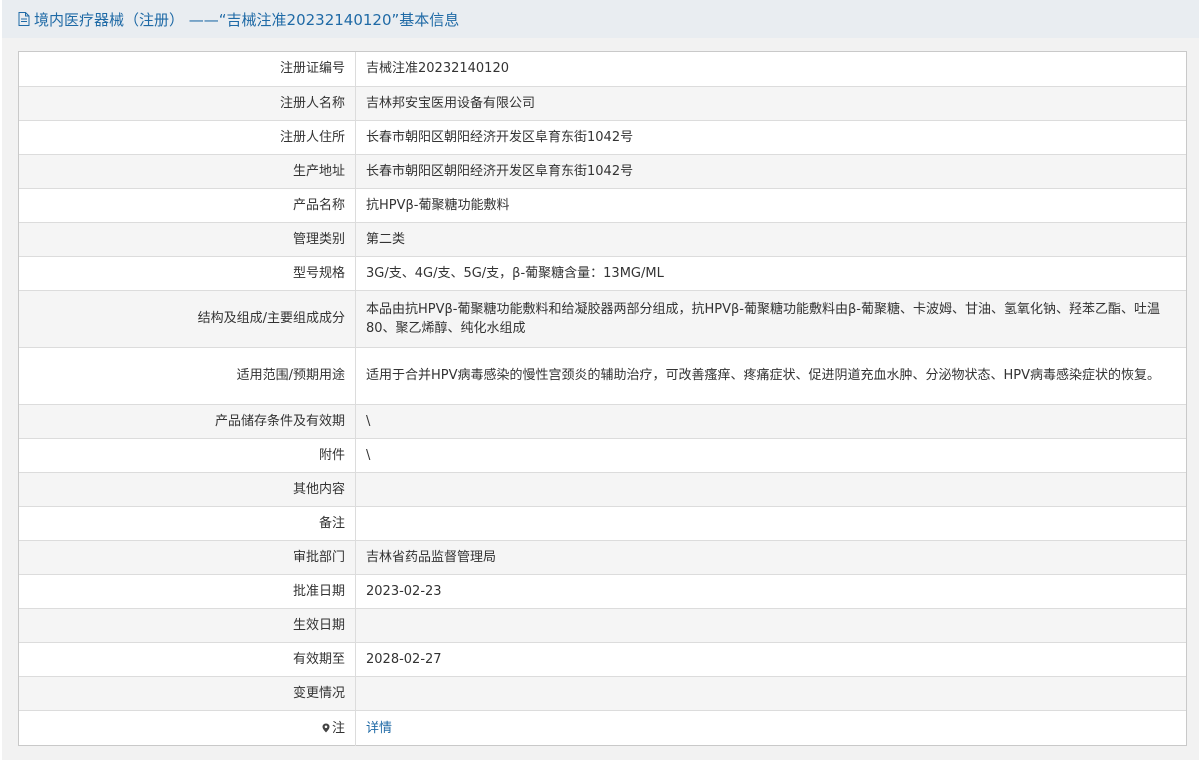 The image size is (1204, 762). What do you see at coordinates (187, 421) in the screenshot?
I see `field-label: 产品储存条件及有效期` at bounding box center [187, 421].